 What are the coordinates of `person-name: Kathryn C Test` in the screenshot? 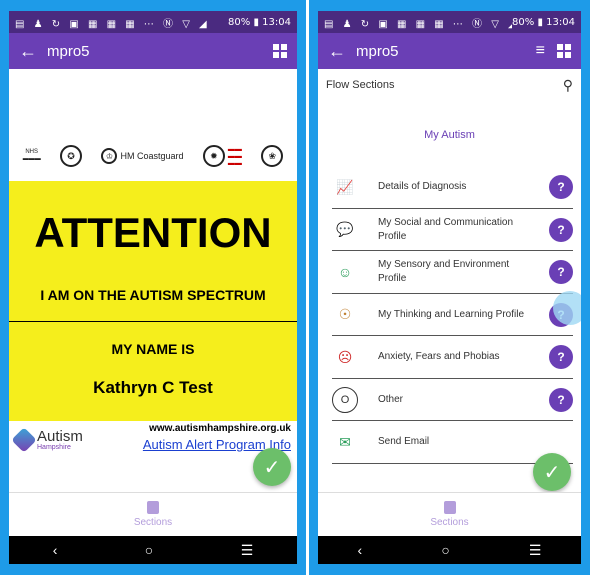 It's located at (153, 387).